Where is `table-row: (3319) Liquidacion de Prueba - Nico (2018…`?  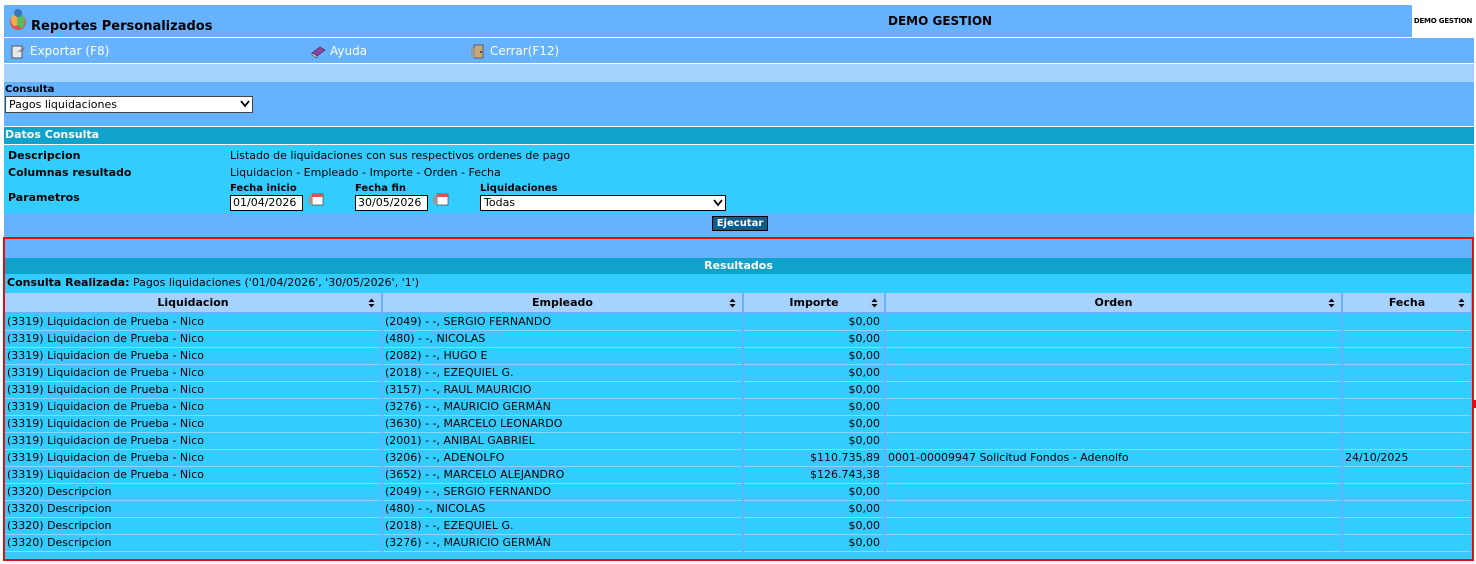 table-row: (3319) Liquidacion de Prueba - Nico (2018… is located at coordinates (738, 373).